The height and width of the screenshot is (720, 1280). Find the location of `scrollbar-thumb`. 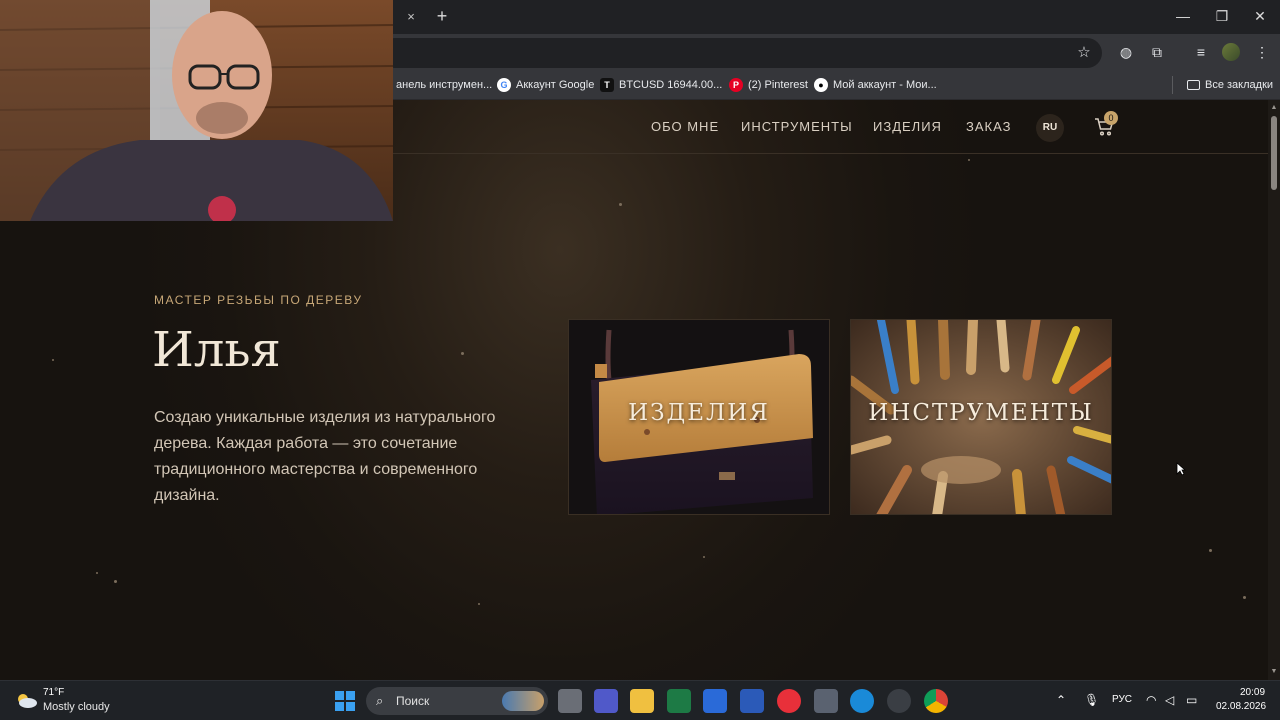

scrollbar-thumb is located at coordinates (1274, 153).